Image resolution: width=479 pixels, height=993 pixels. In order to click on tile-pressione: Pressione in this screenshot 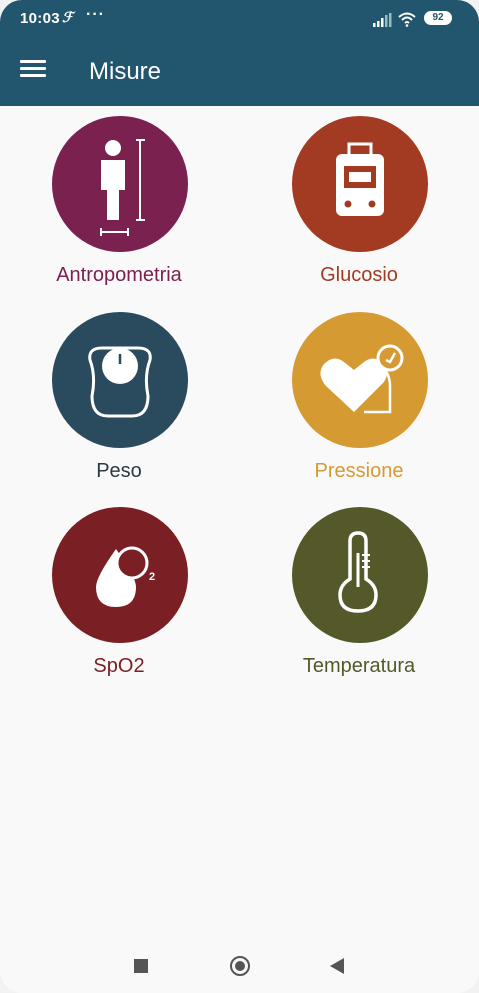, I will do `click(359, 402)`.